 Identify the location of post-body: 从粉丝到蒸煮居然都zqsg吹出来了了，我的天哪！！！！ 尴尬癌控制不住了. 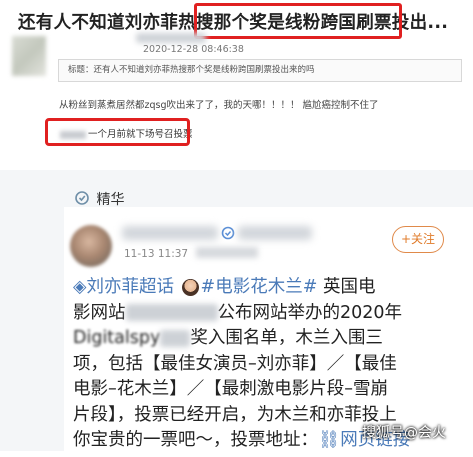
(219, 105).